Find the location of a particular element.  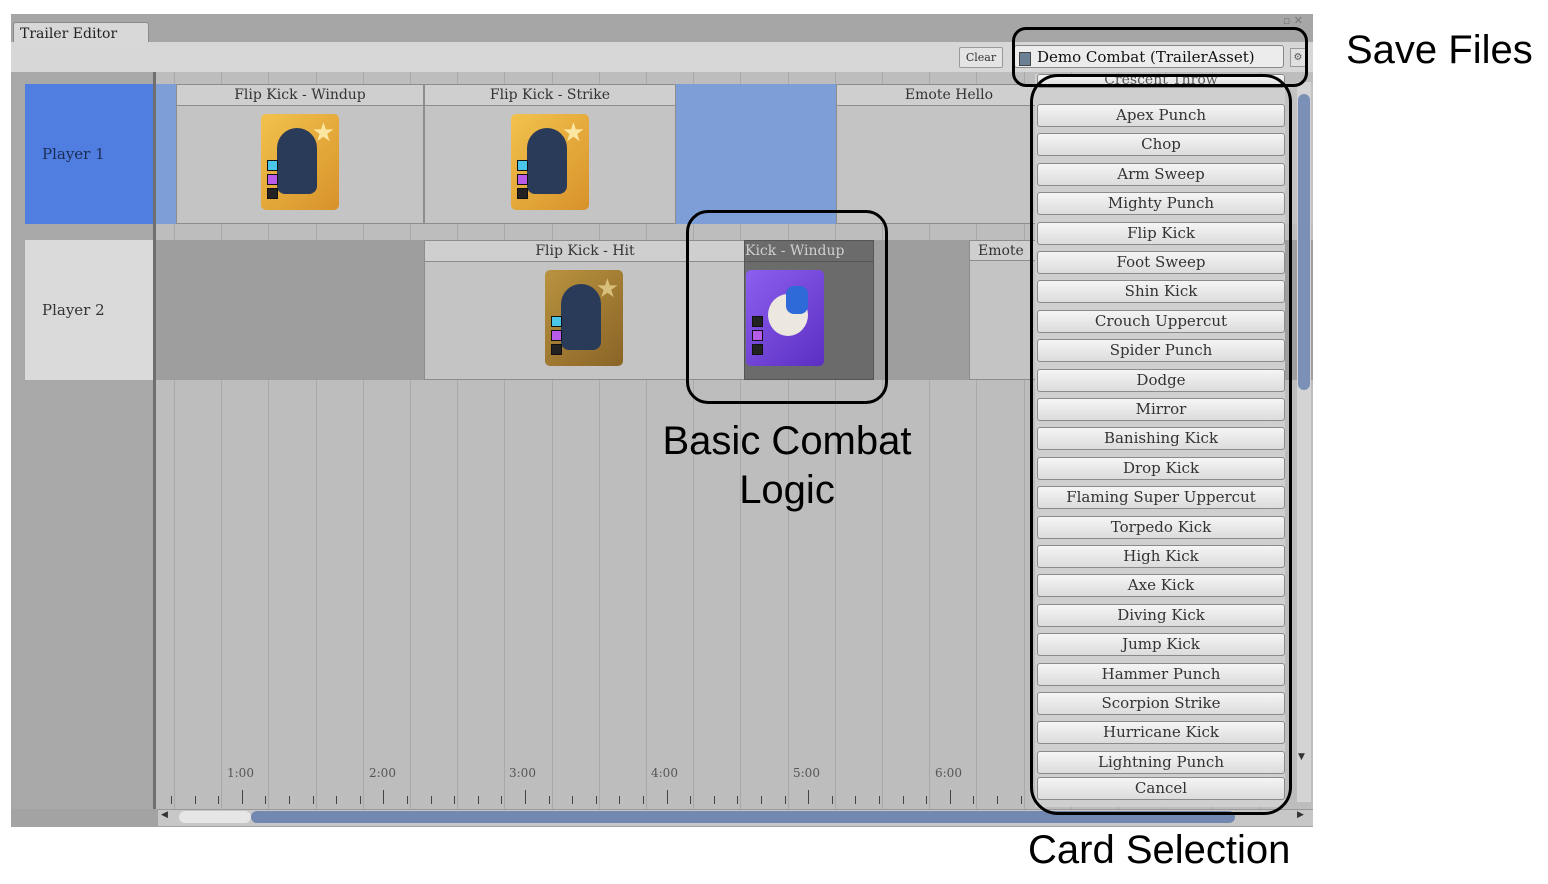

clip: Flip Kick - Windup ★ is located at coordinates (300, 154).